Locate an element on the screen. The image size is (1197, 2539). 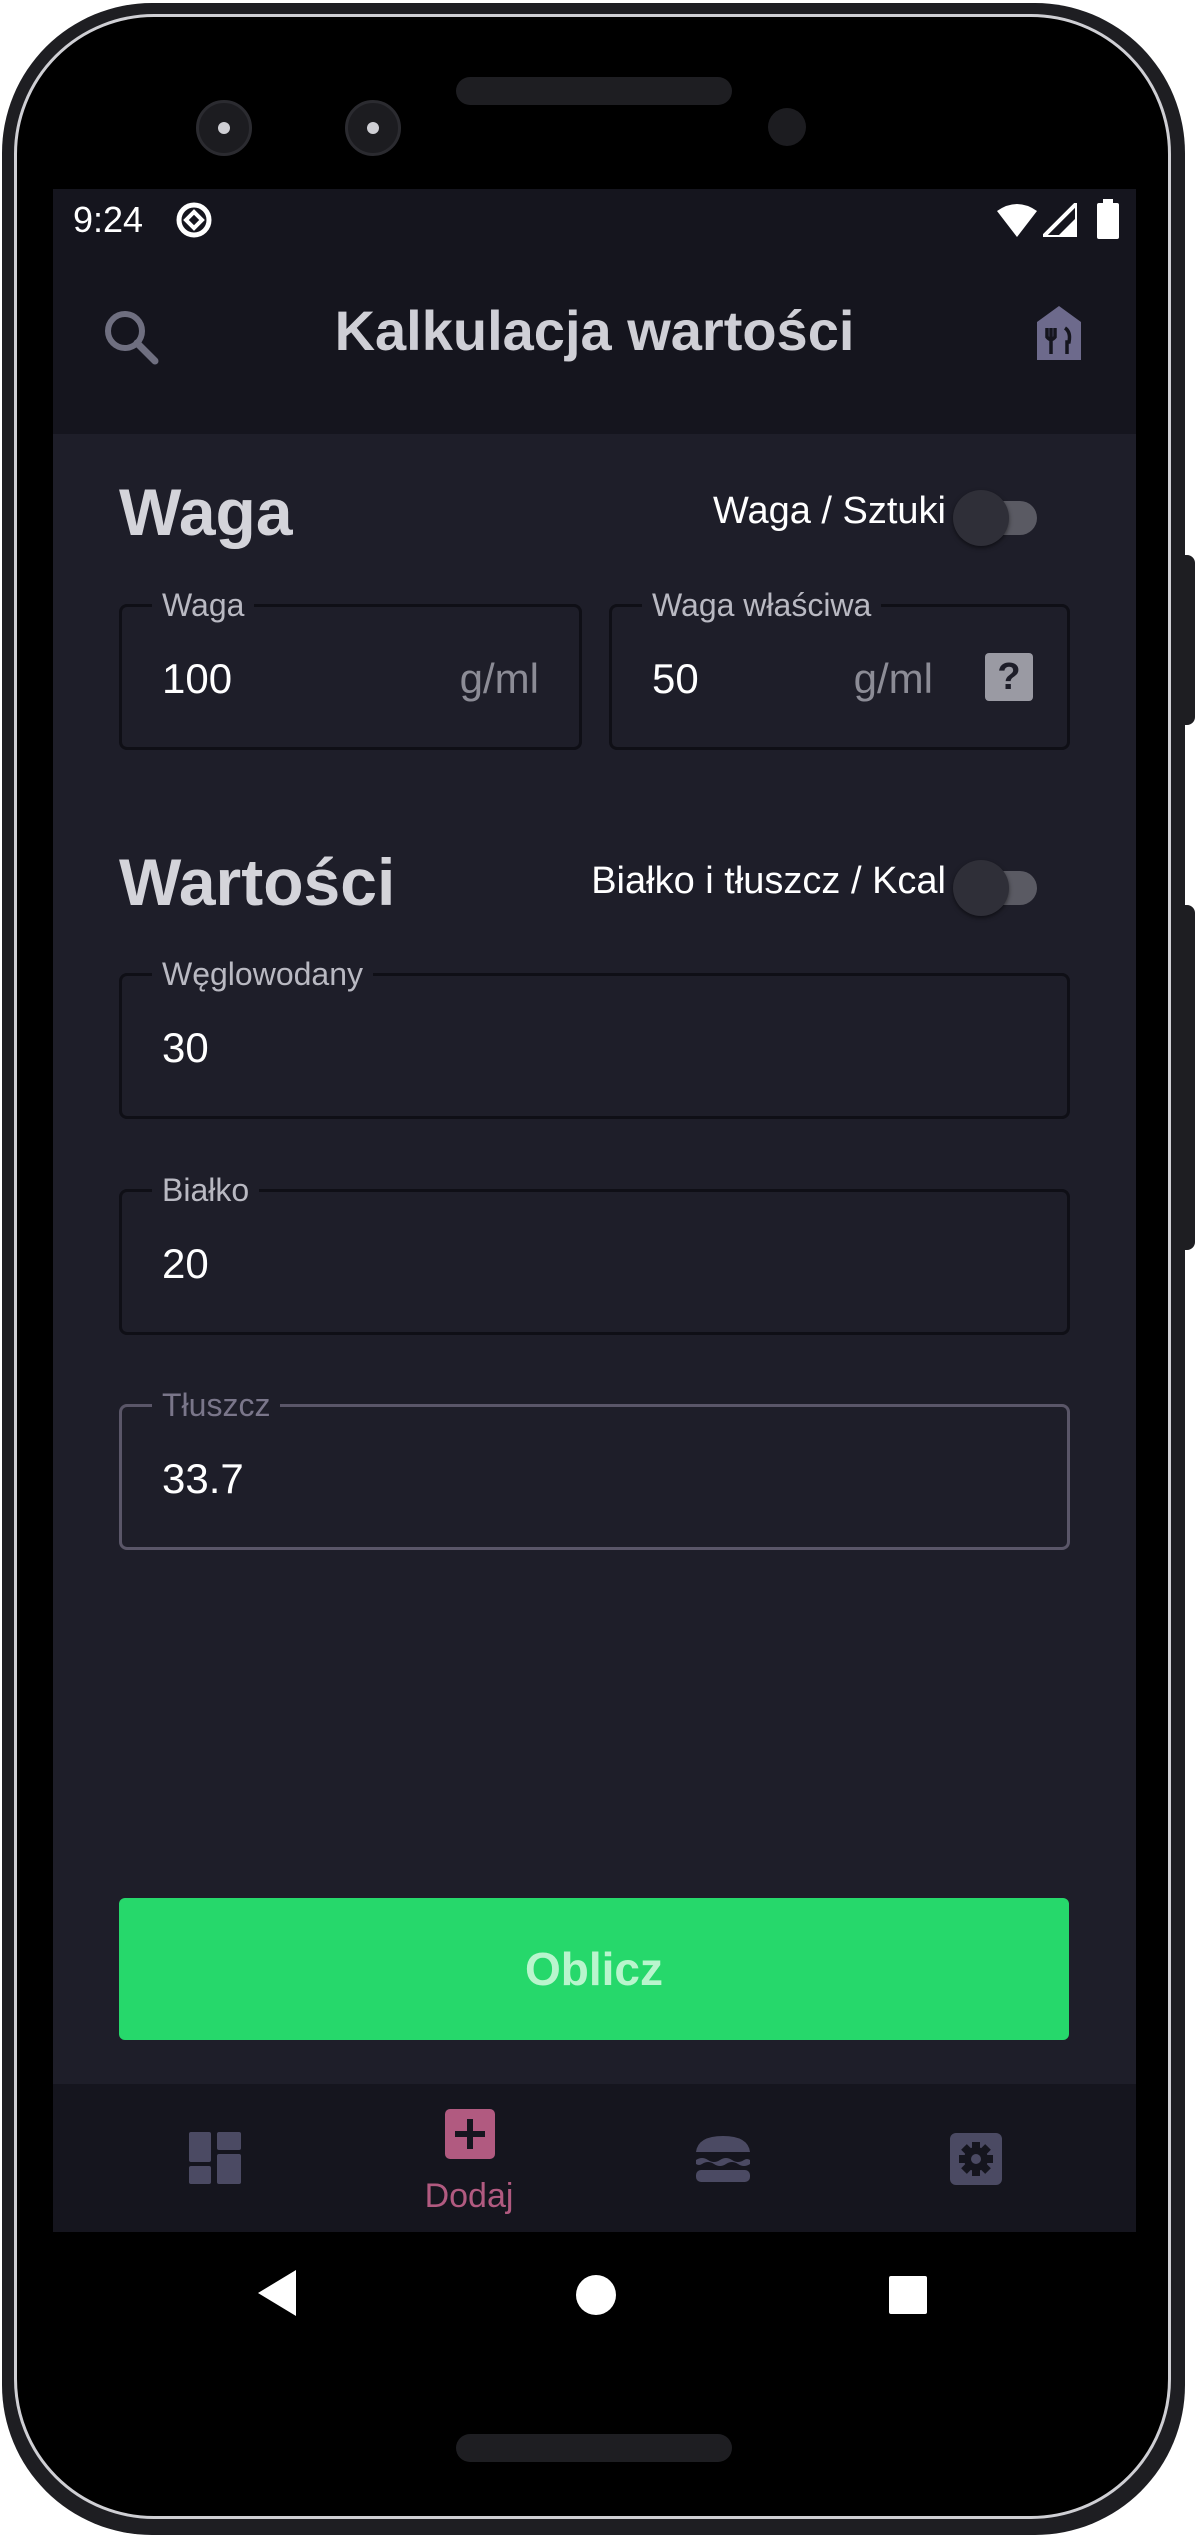
earpiece-speaker is located at coordinates (594, 91).